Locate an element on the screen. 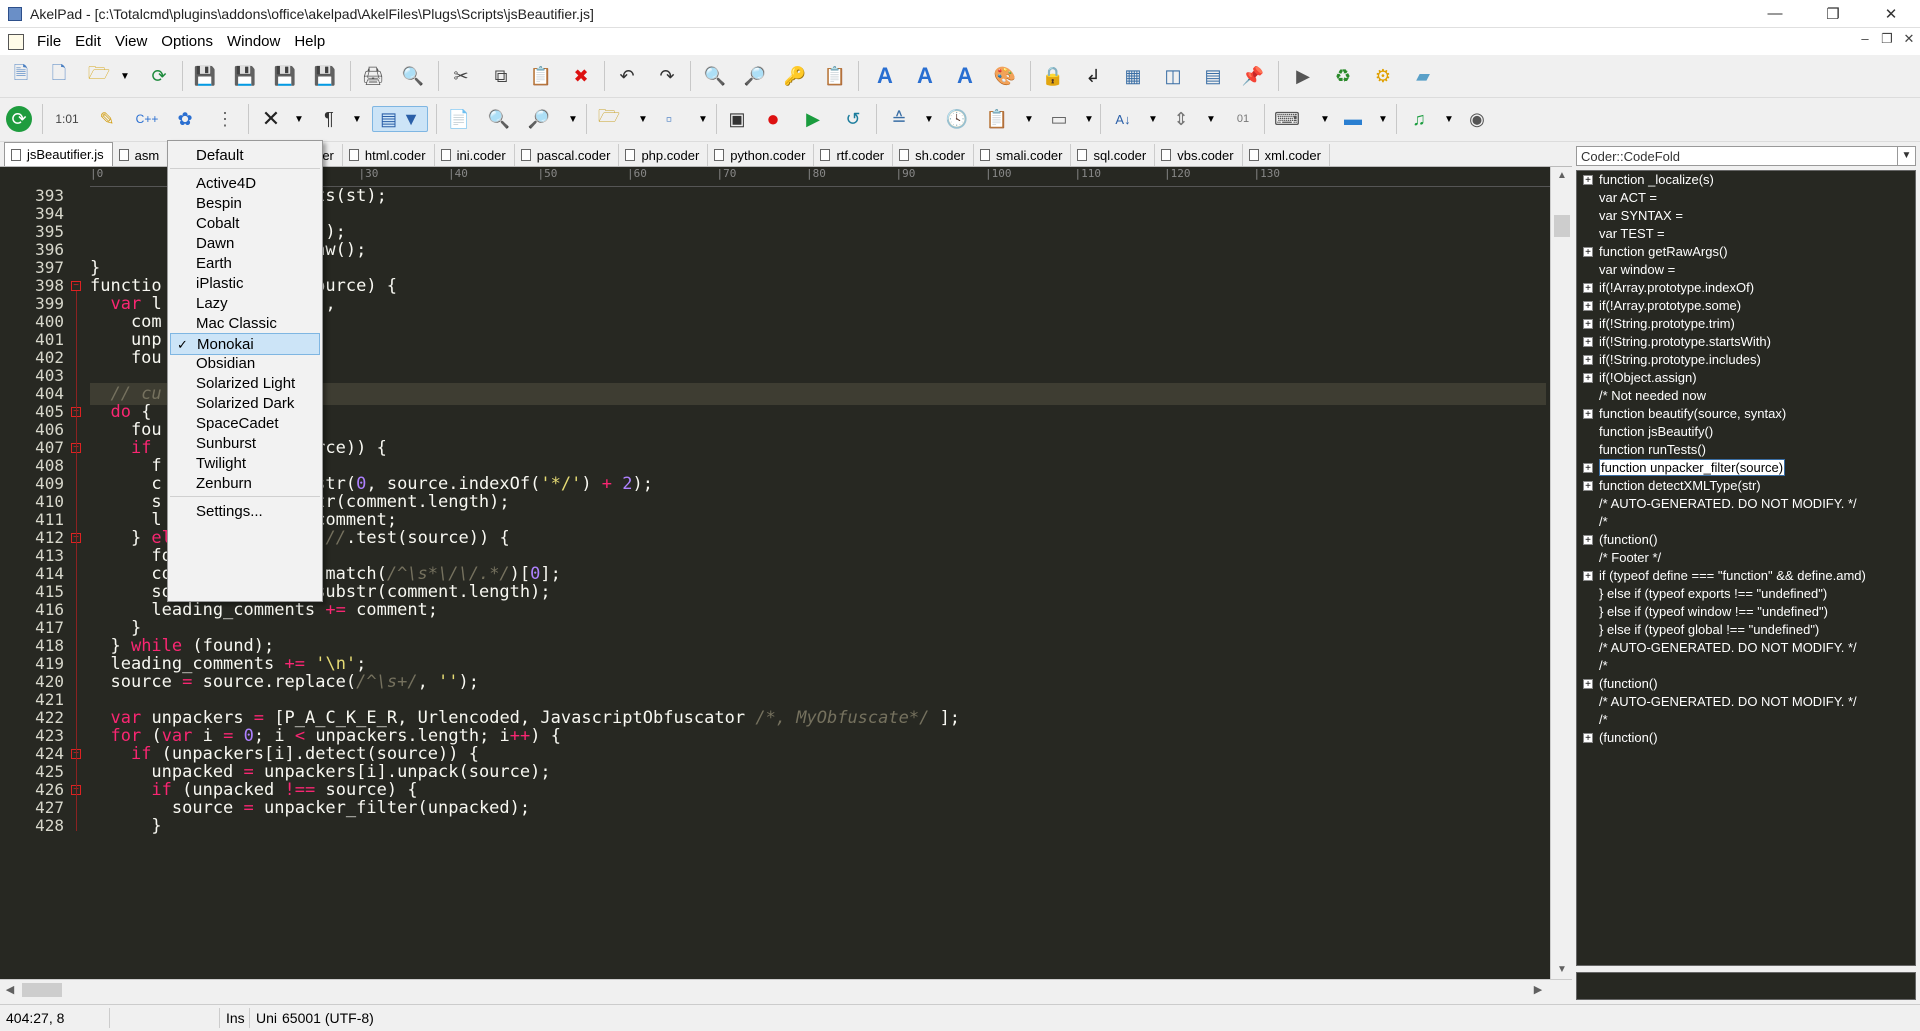 The image size is (1920, 1031). window-dropdown-icon: ▼ is located at coordinates (703, 119).